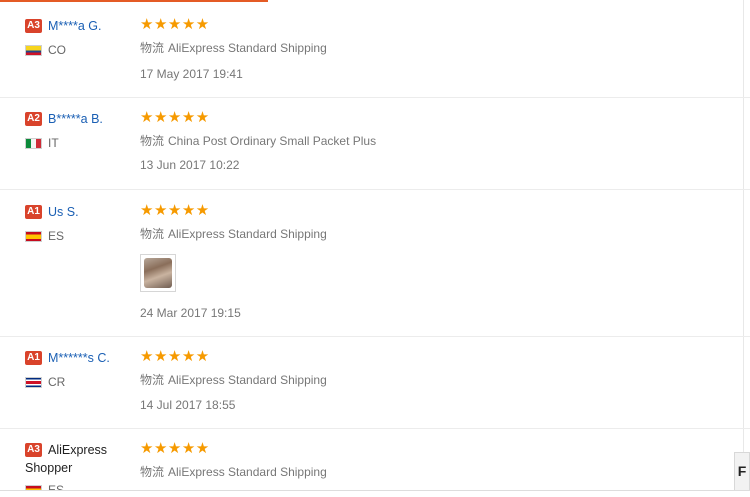 The width and height of the screenshot is (750, 497). I want to click on country-code: CR, so click(57, 382).